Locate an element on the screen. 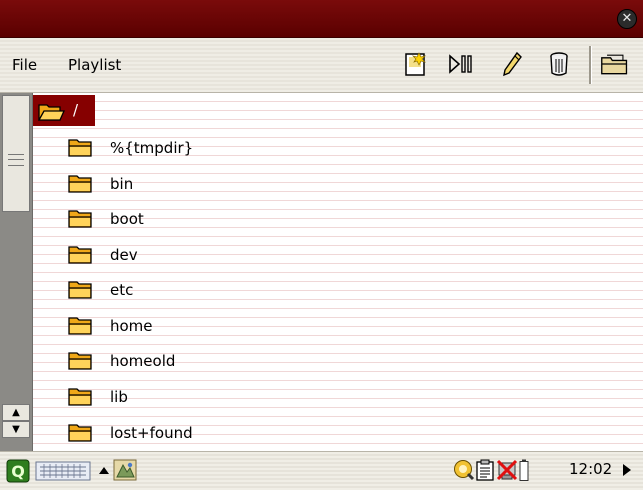 This screenshot has height=490, width=643. title-bar: ✕ is located at coordinates (321, 19).